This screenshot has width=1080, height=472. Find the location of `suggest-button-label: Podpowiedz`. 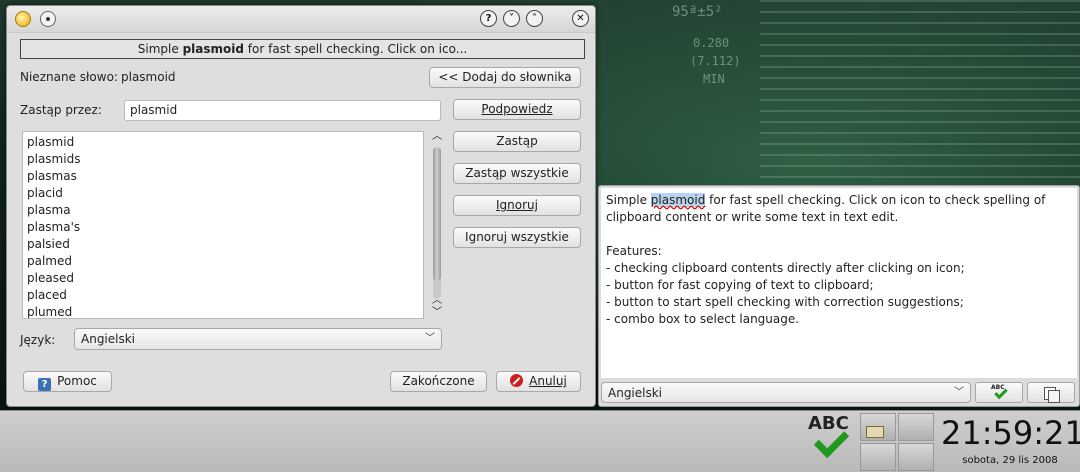

suggest-button-label: Podpowiedz is located at coordinates (517, 109).